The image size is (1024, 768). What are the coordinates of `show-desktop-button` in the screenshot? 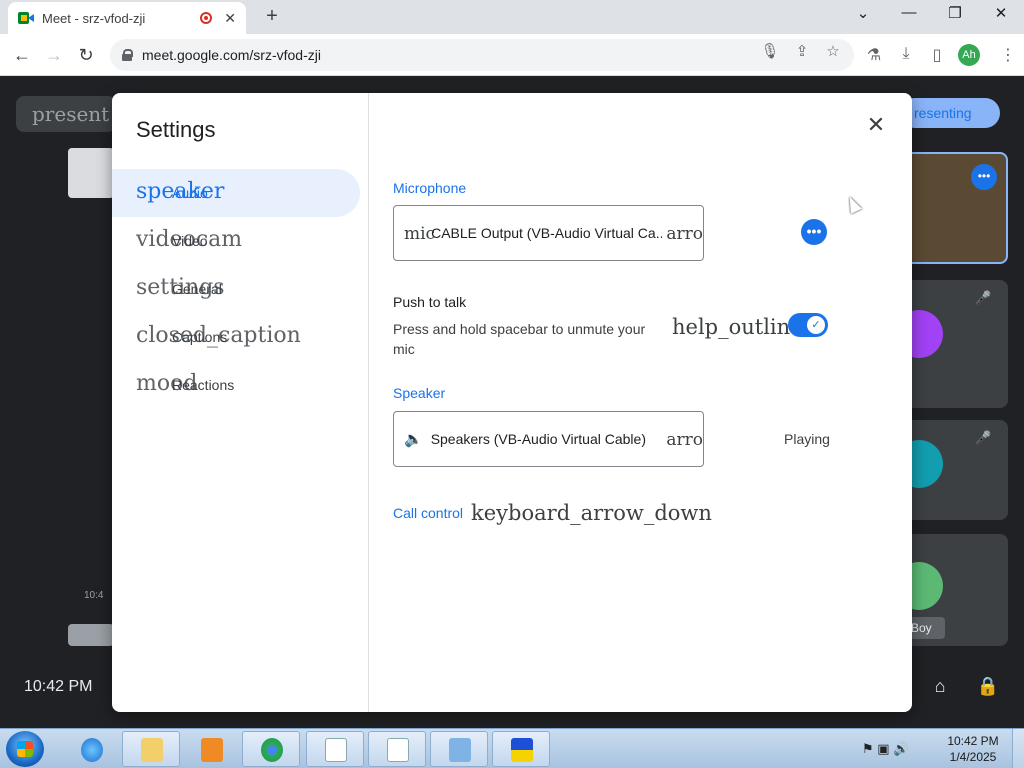 It's located at (1018, 748).